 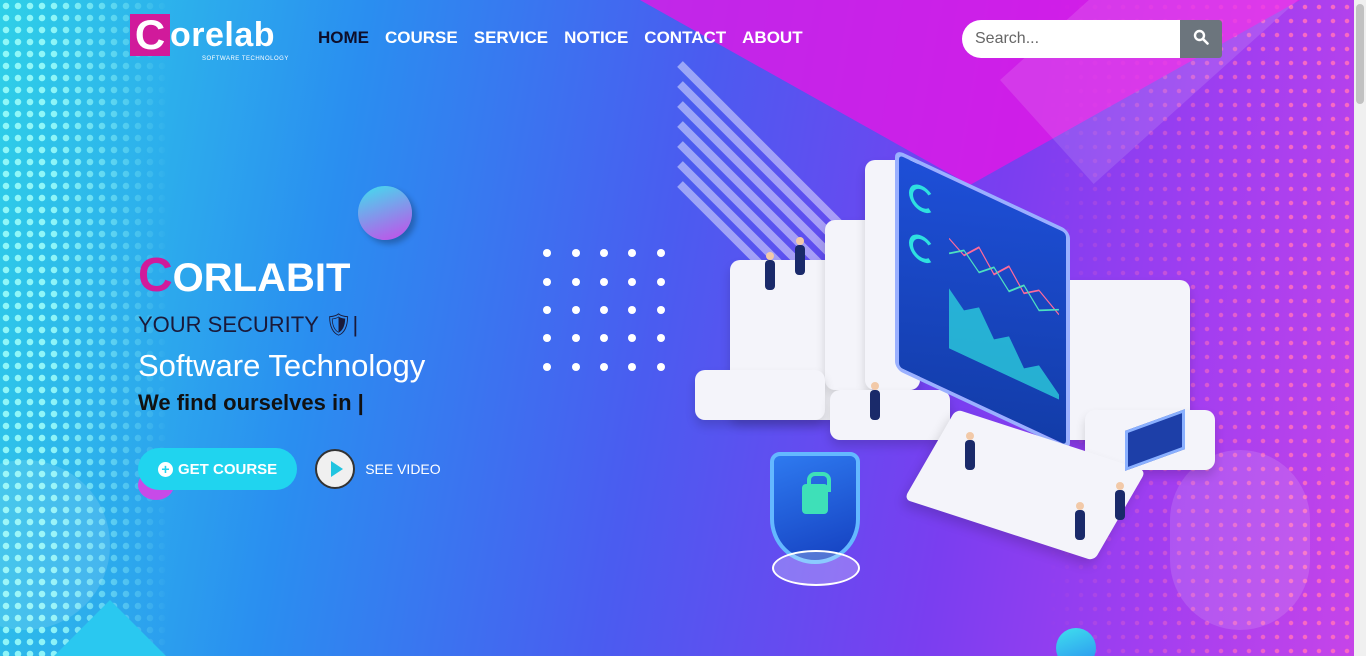 I want to click on hero-tagline: YOUR SECURITY 🛡|, so click(x=248, y=324).